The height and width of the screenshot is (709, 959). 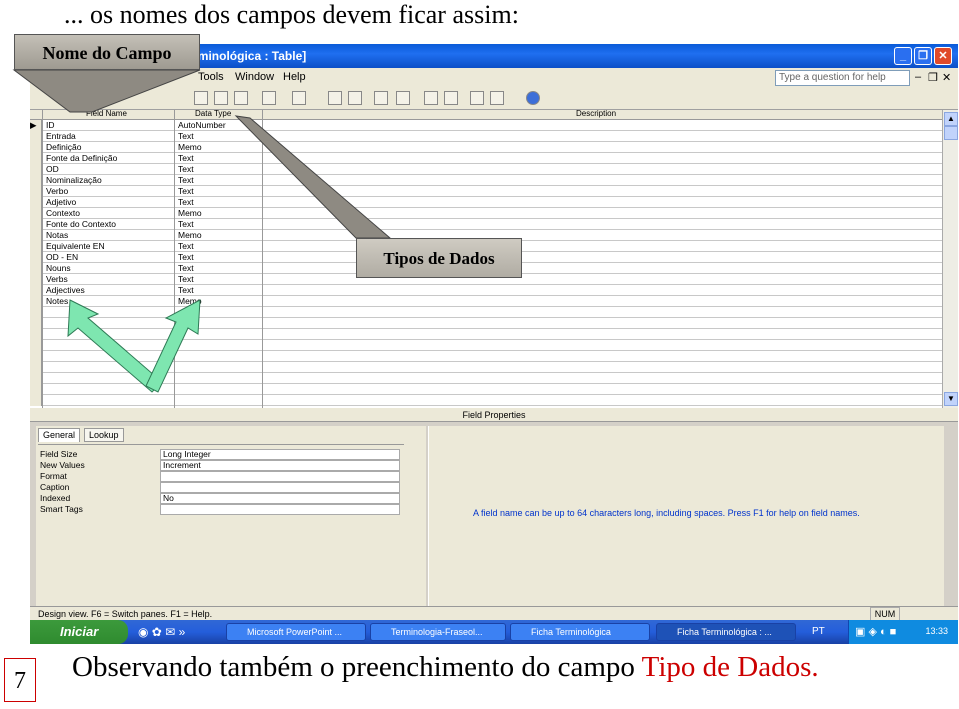 What do you see at coordinates (57, 191) in the screenshot?
I see `field-name-cell: Verbo` at bounding box center [57, 191].